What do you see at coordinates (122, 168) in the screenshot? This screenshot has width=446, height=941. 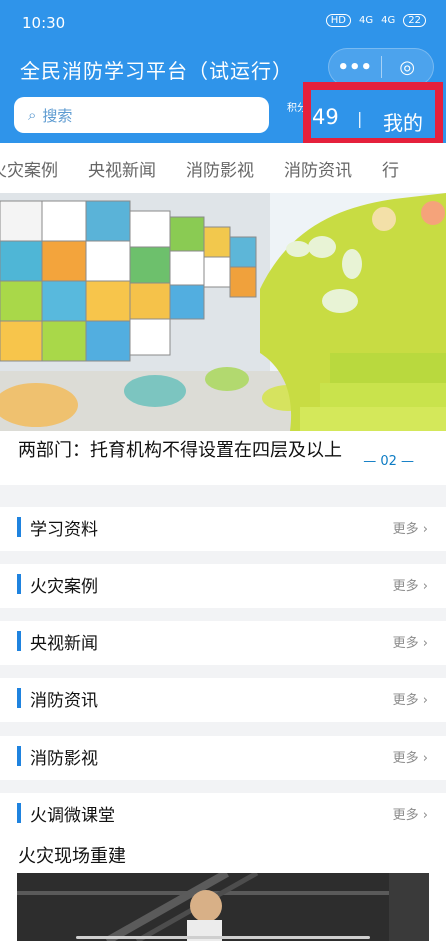 I see `tab-cctv-news: 央视新闻` at bounding box center [122, 168].